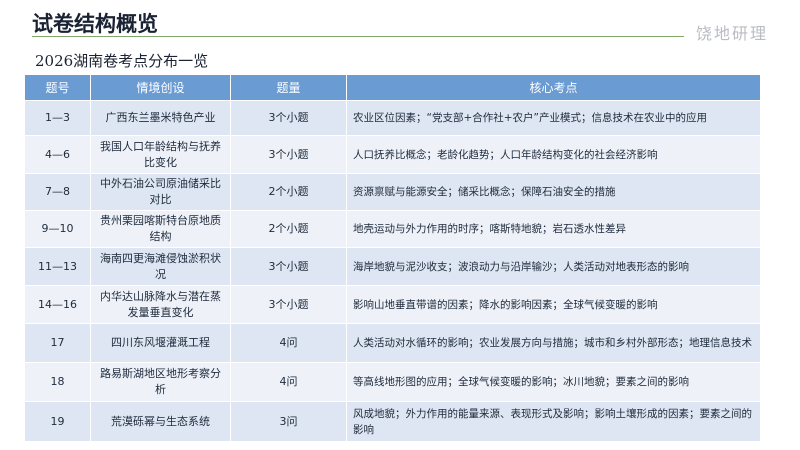 Image resolution: width=800 pixels, height=450 pixels. Describe the element at coordinates (553, 192) in the screenshot. I see `core-points-cell: 资源禀赋与能源安全；储采比概念；保障石油安全的措施` at that location.